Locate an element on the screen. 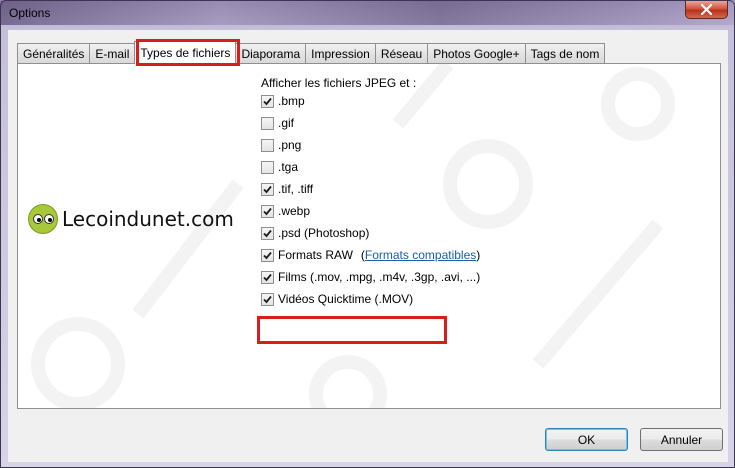 This screenshot has width=735, height=468. logo-face-icon is located at coordinates (43, 219).